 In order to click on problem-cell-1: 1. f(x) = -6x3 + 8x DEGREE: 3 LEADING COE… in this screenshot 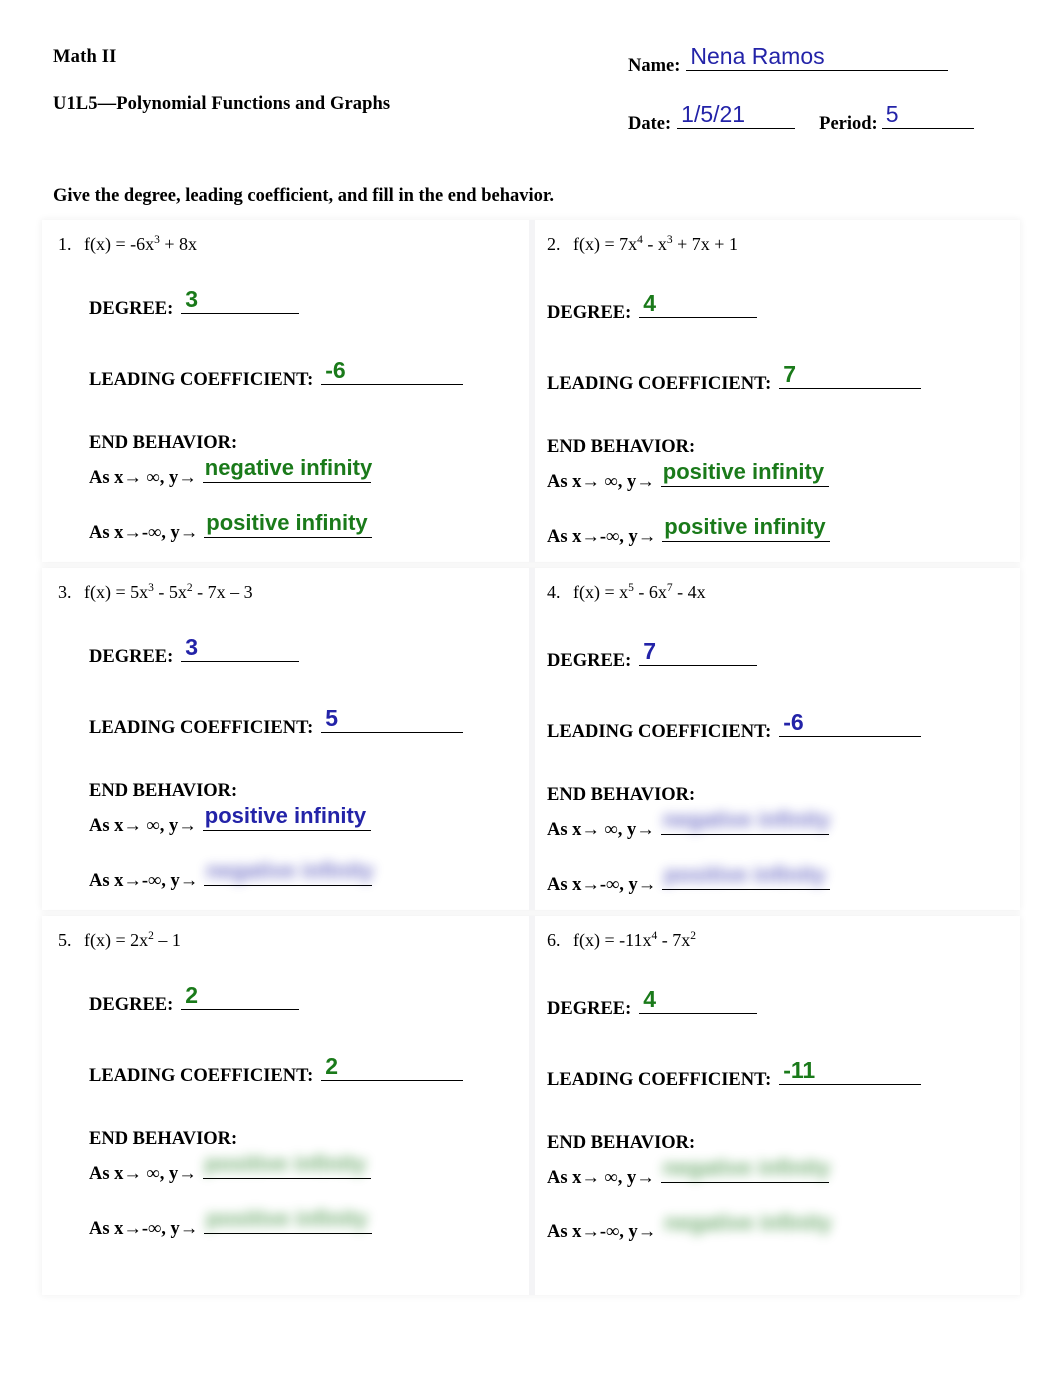, I will do `click(285, 391)`.